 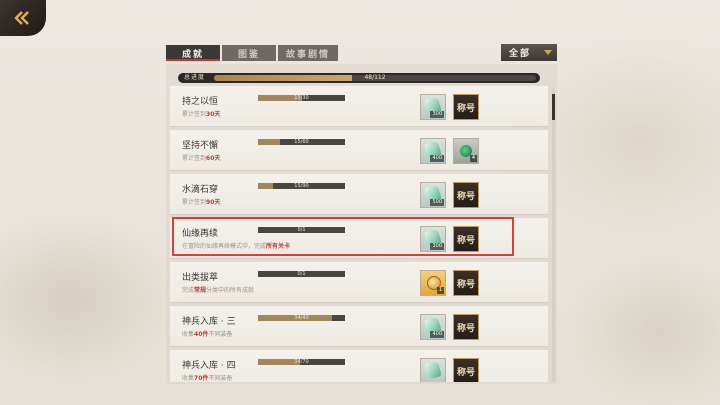 What do you see at coordinates (553, 107) in the screenshot?
I see `scrollbar-thumb` at bounding box center [553, 107].